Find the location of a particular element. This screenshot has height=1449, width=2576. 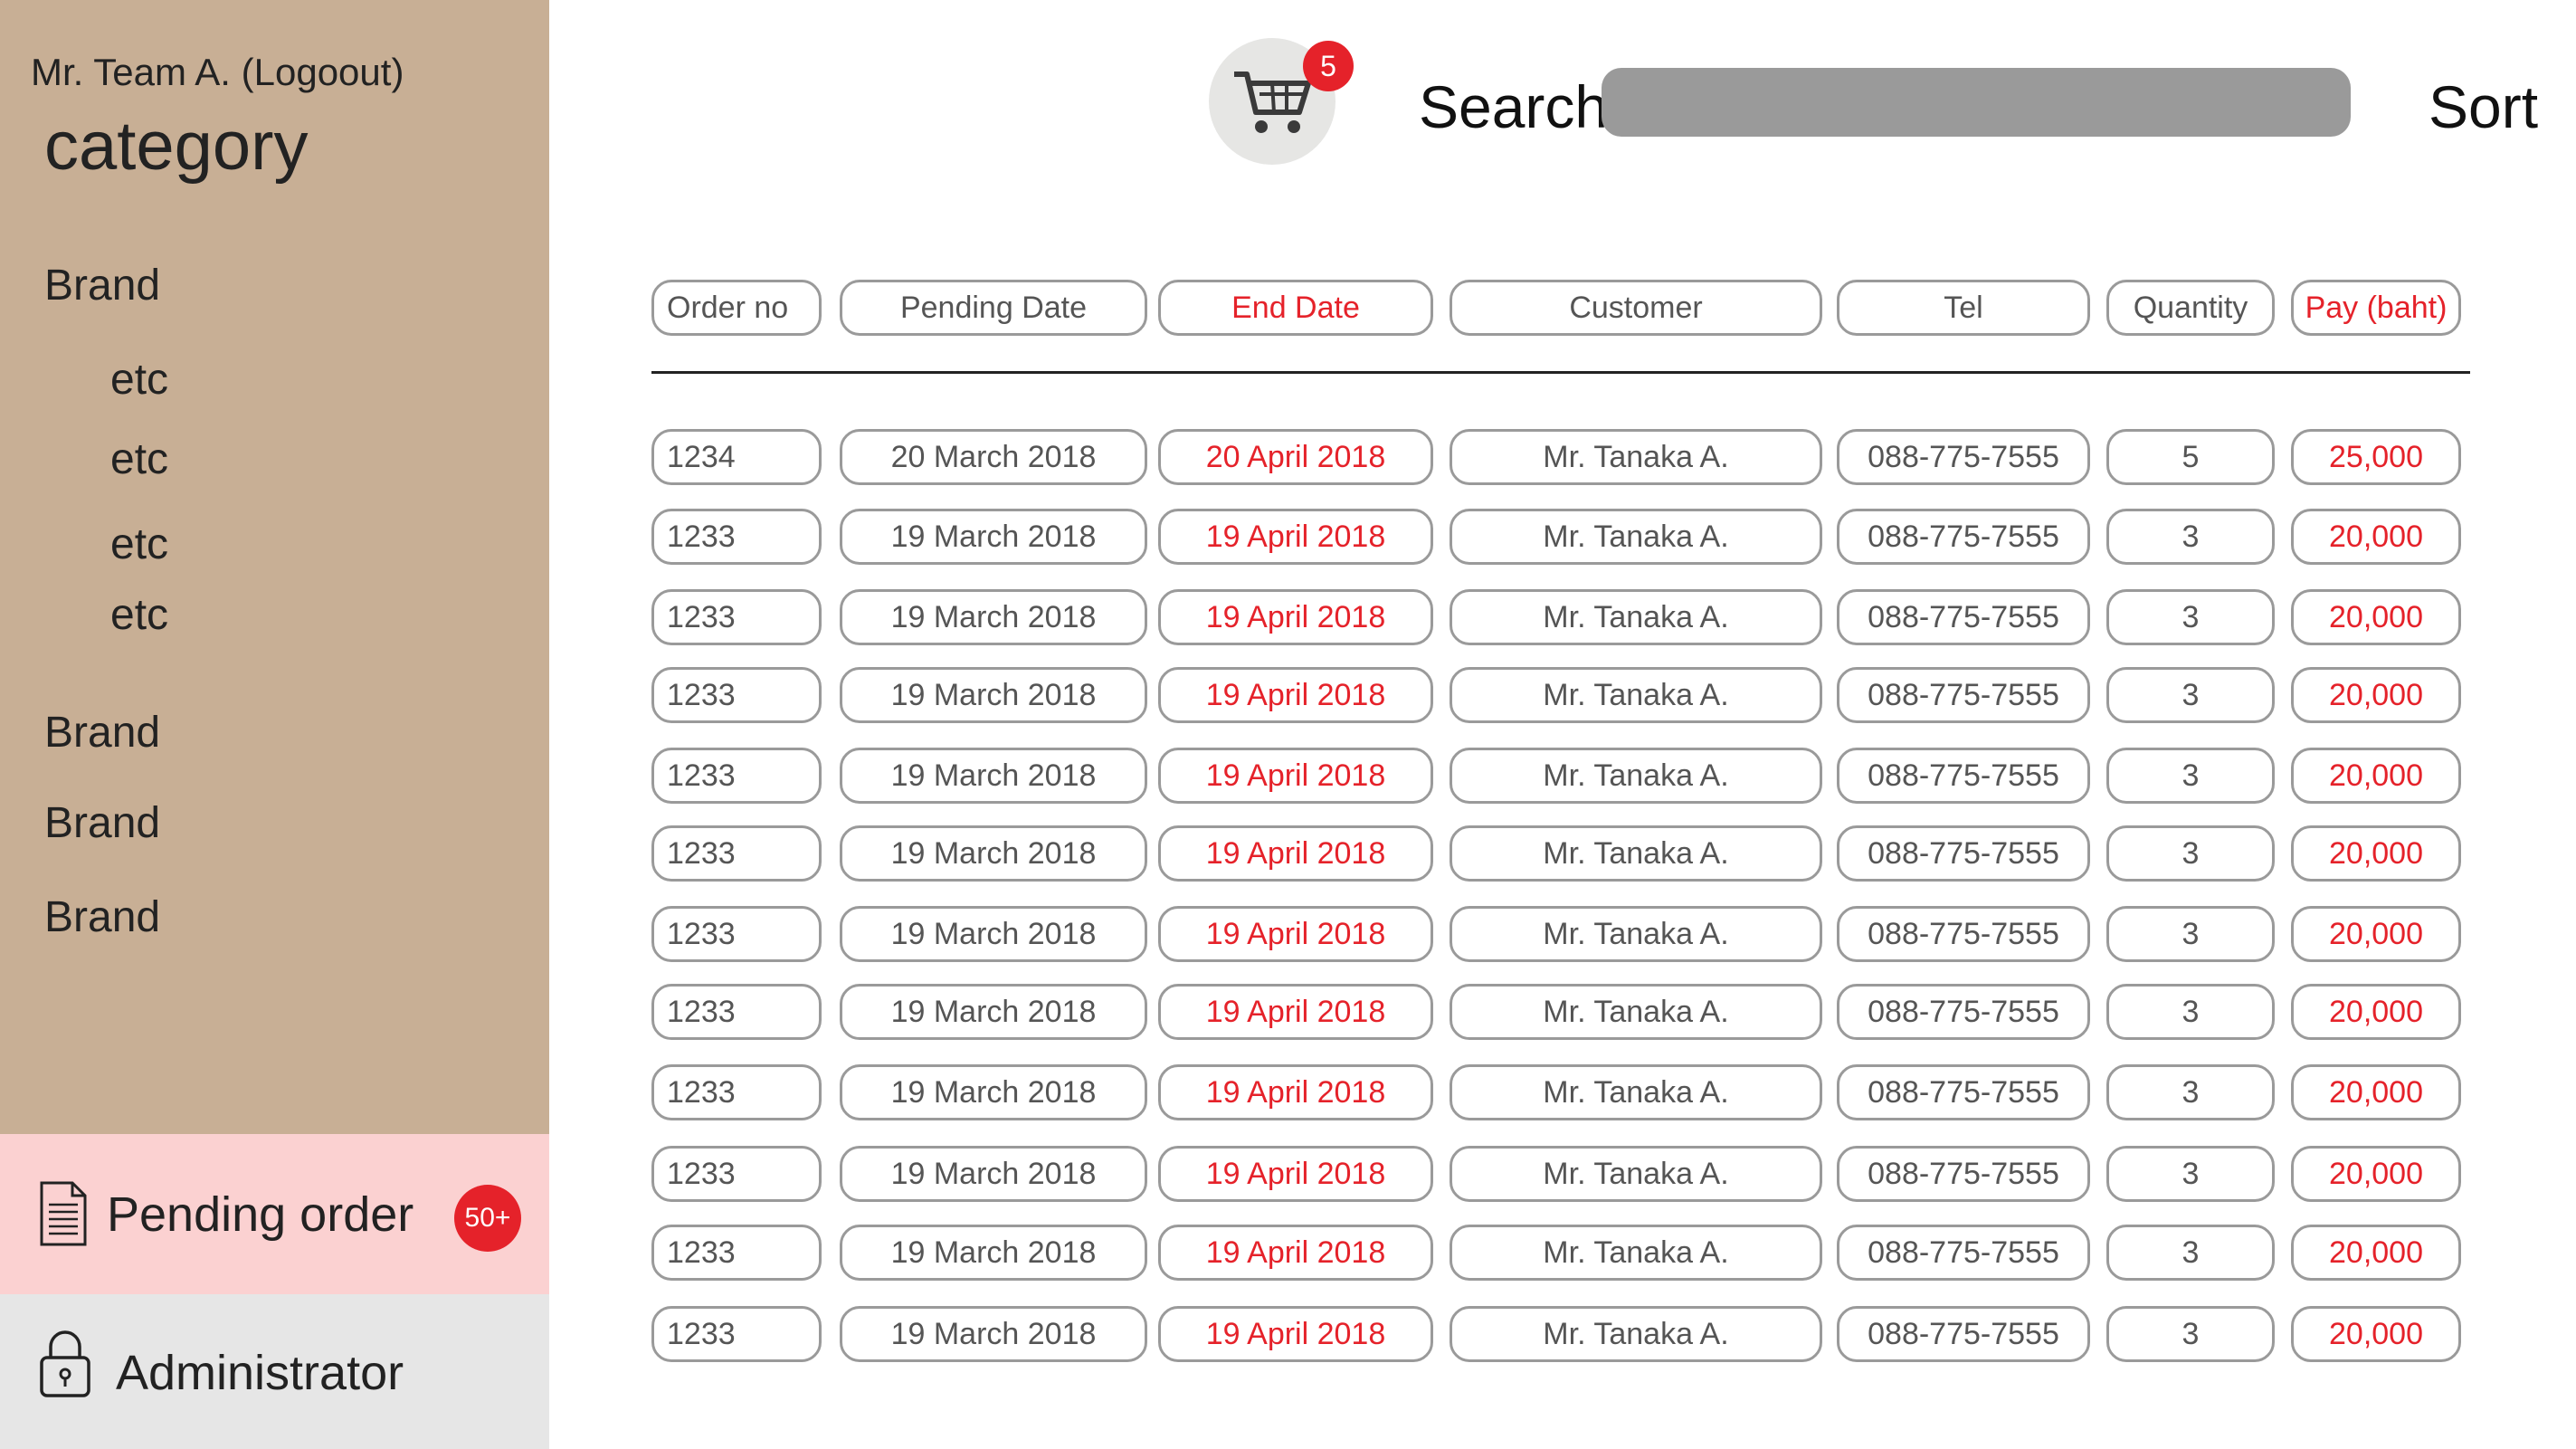

category-title: category is located at coordinates (176, 146).